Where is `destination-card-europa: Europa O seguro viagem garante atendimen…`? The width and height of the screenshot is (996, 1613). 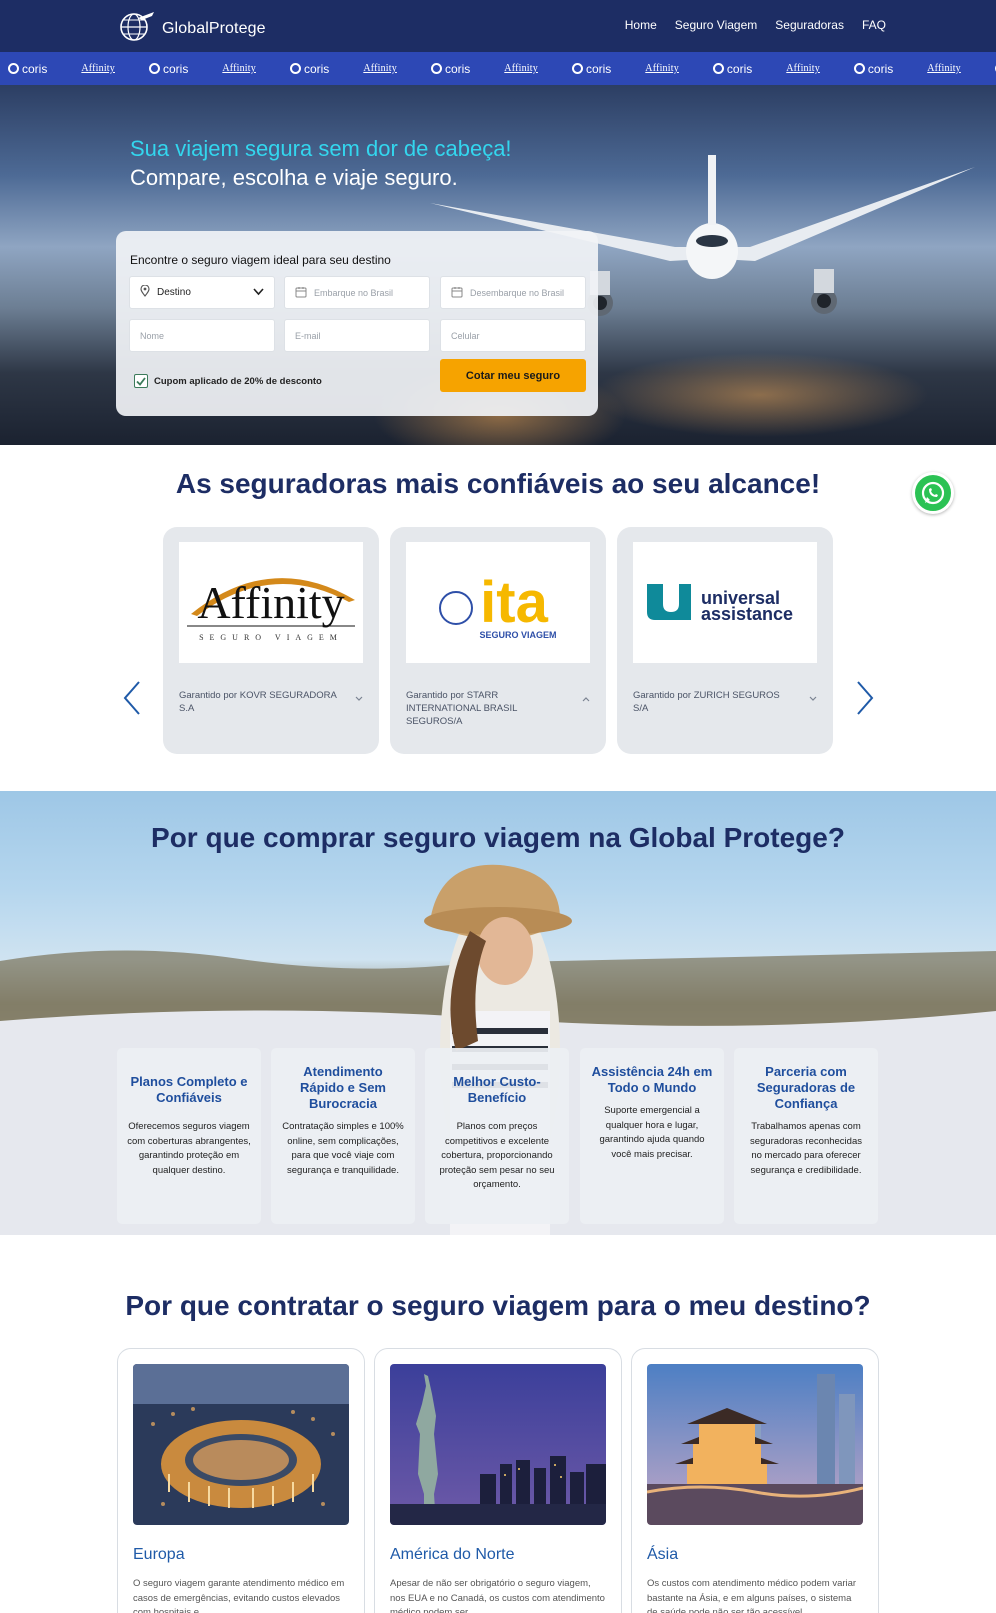 destination-card-europa: Europa O seguro viagem garante atendimen… is located at coordinates (241, 1480).